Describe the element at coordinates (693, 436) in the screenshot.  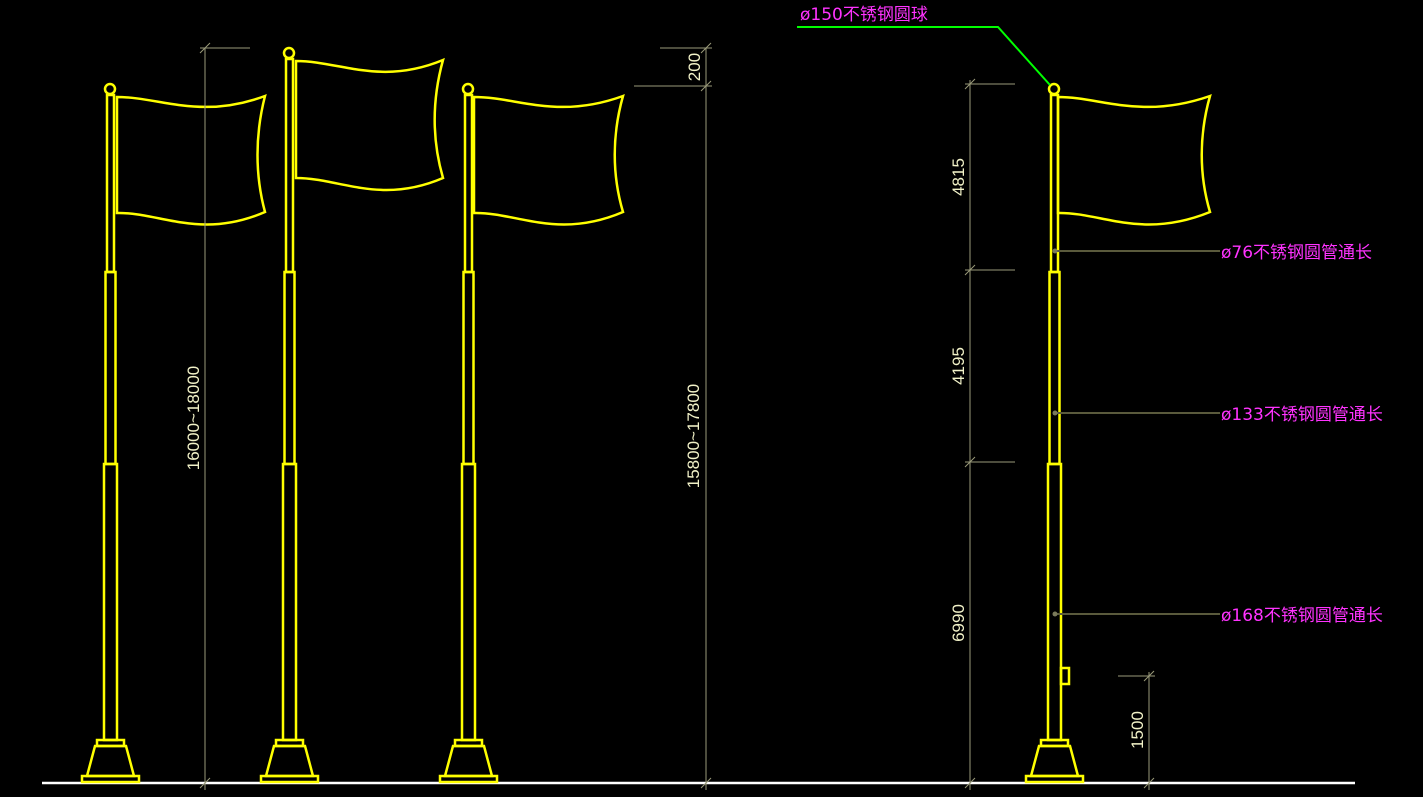
I see `dimension-pole-height-label: 15800~17800` at that location.